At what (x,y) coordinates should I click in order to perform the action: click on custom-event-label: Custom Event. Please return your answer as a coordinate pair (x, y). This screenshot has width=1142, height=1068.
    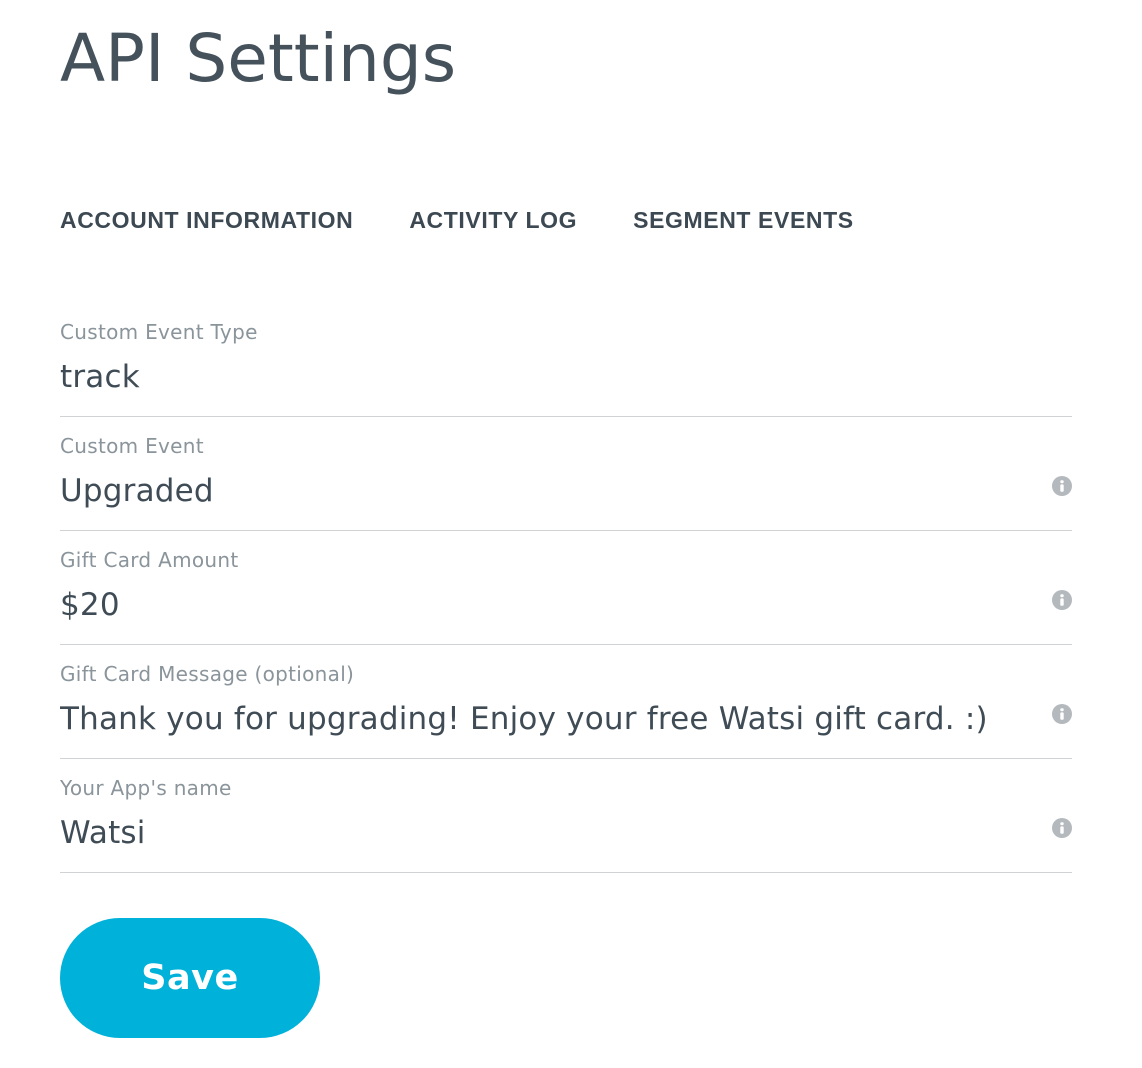
    Looking at the image, I should click on (132, 446).